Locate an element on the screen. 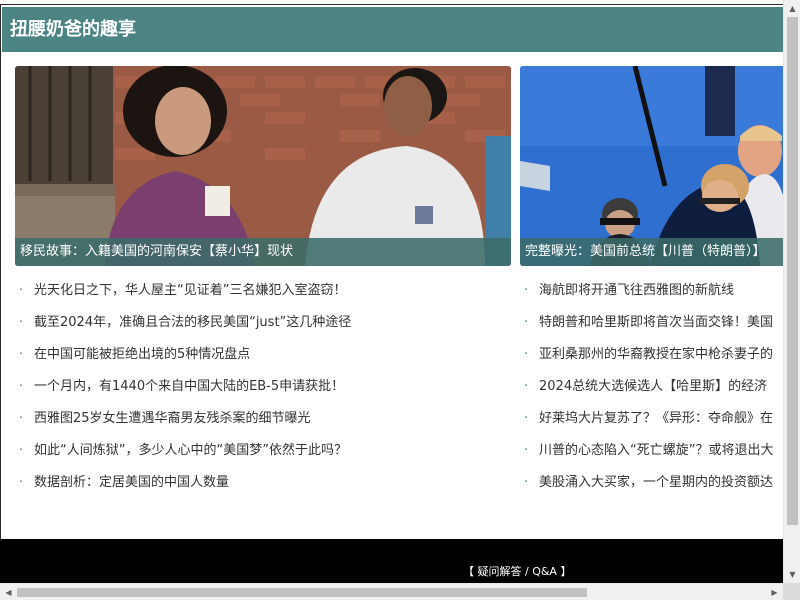  news-link: · 数据剖析：定居美国的中国人数量 is located at coordinates (264, 485).